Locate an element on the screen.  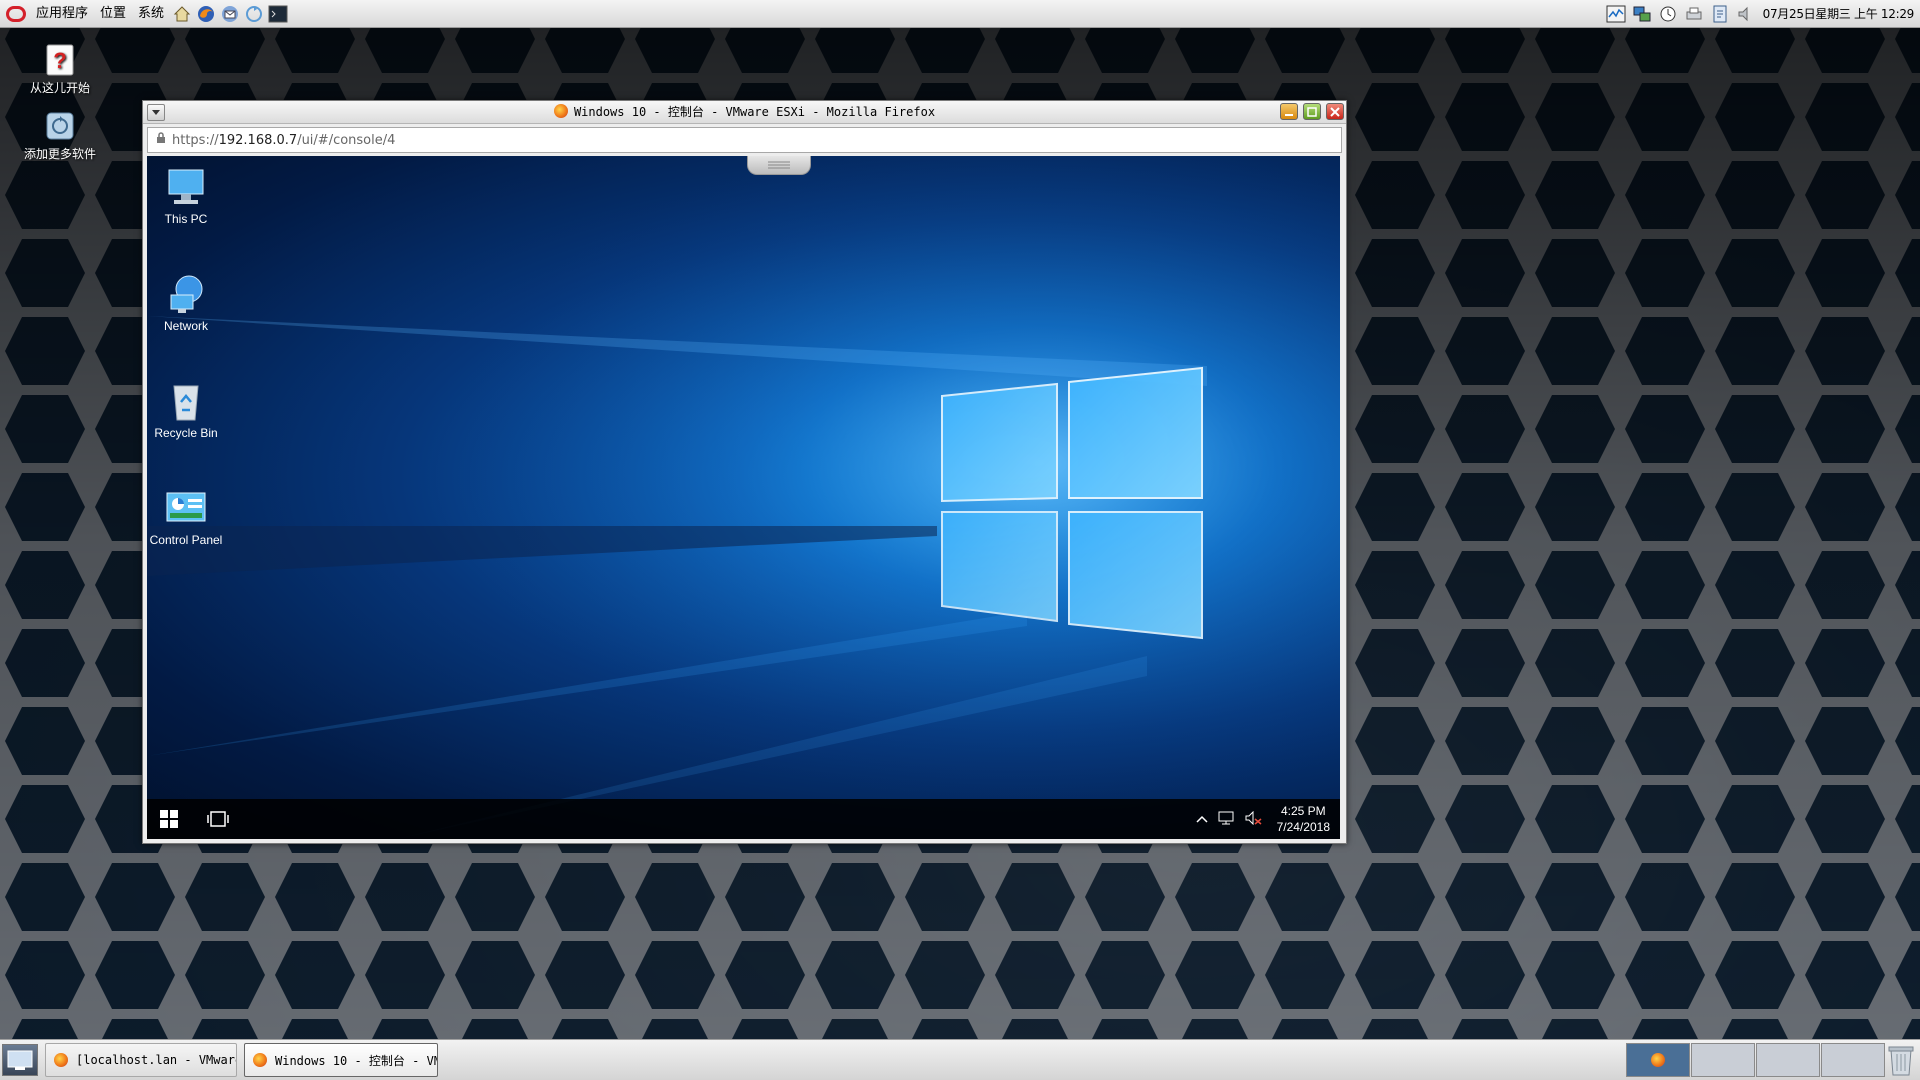
windows-start-button is located at coordinates (169, 819).